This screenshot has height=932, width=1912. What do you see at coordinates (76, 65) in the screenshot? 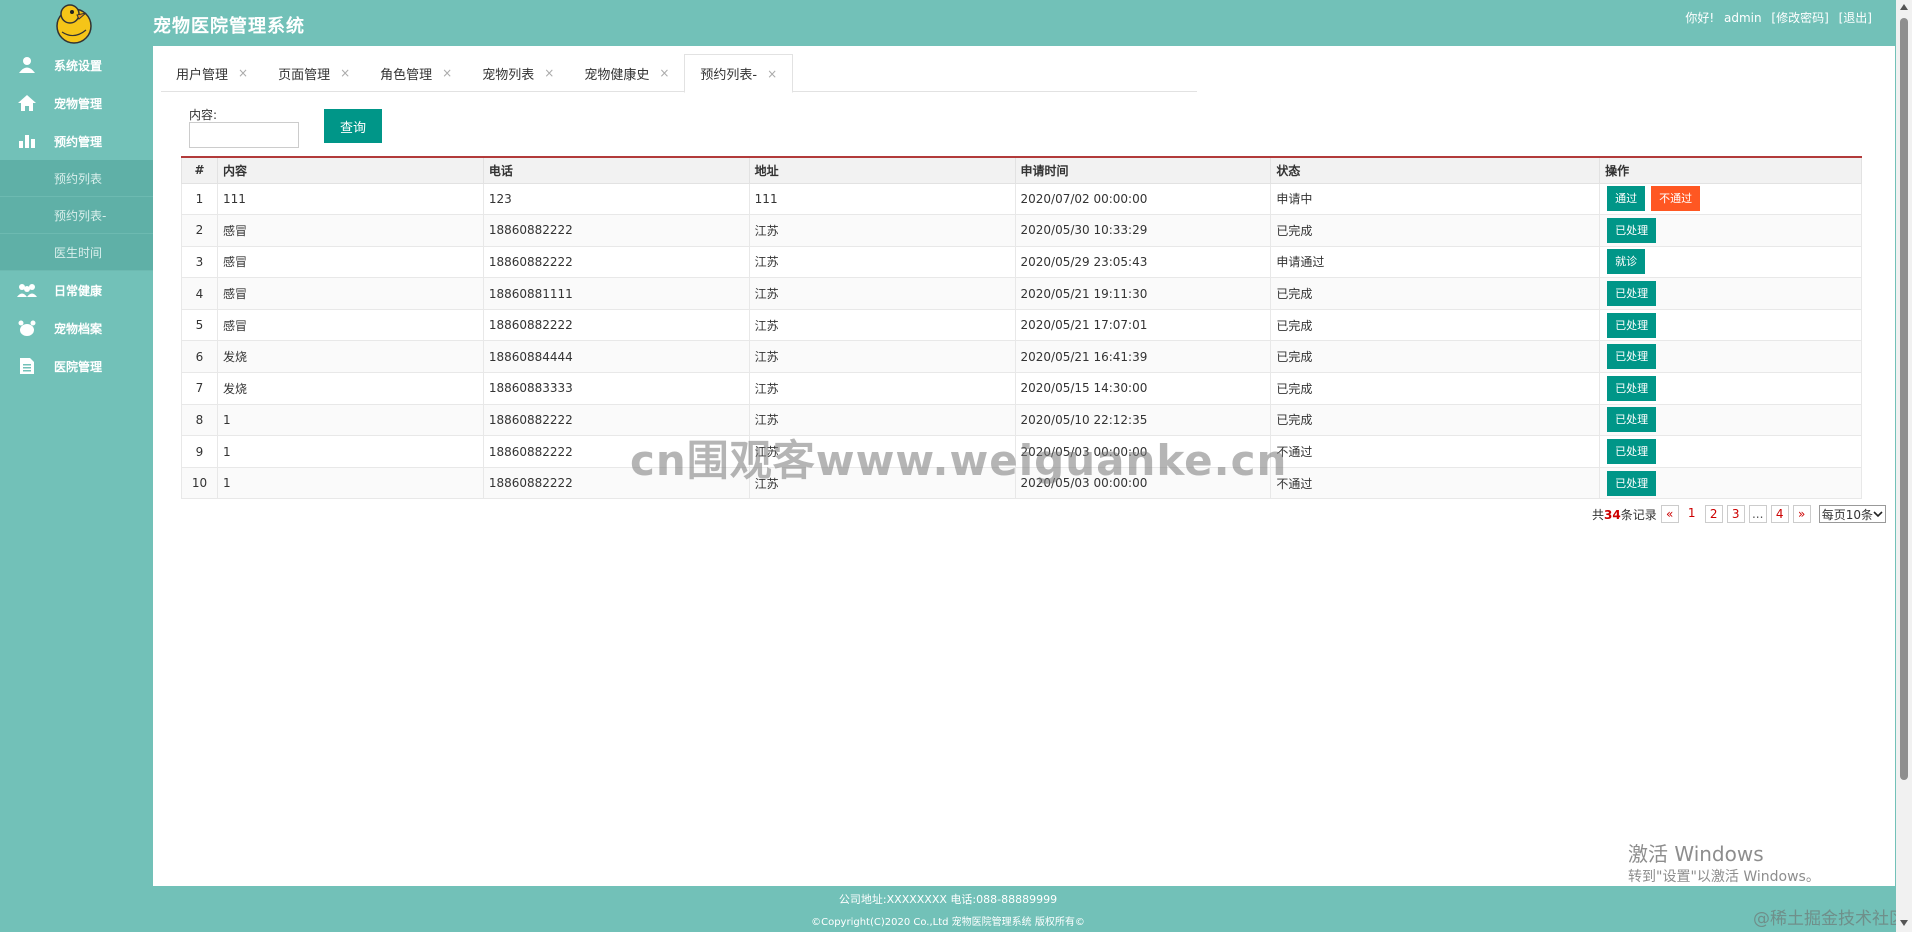
I see `sidebar-item-system-settings: 系统设置` at bounding box center [76, 65].